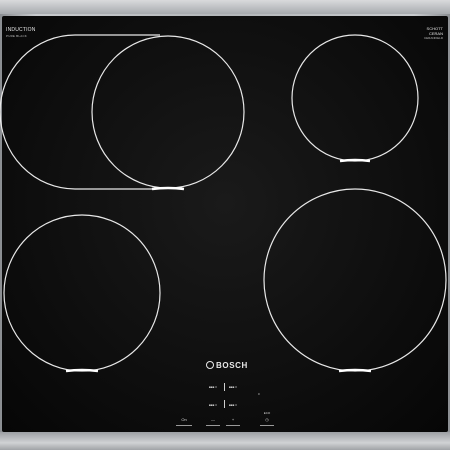  What do you see at coordinates (232, 365) in the screenshot?
I see `brand-name: BOSCH` at bounding box center [232, 365].